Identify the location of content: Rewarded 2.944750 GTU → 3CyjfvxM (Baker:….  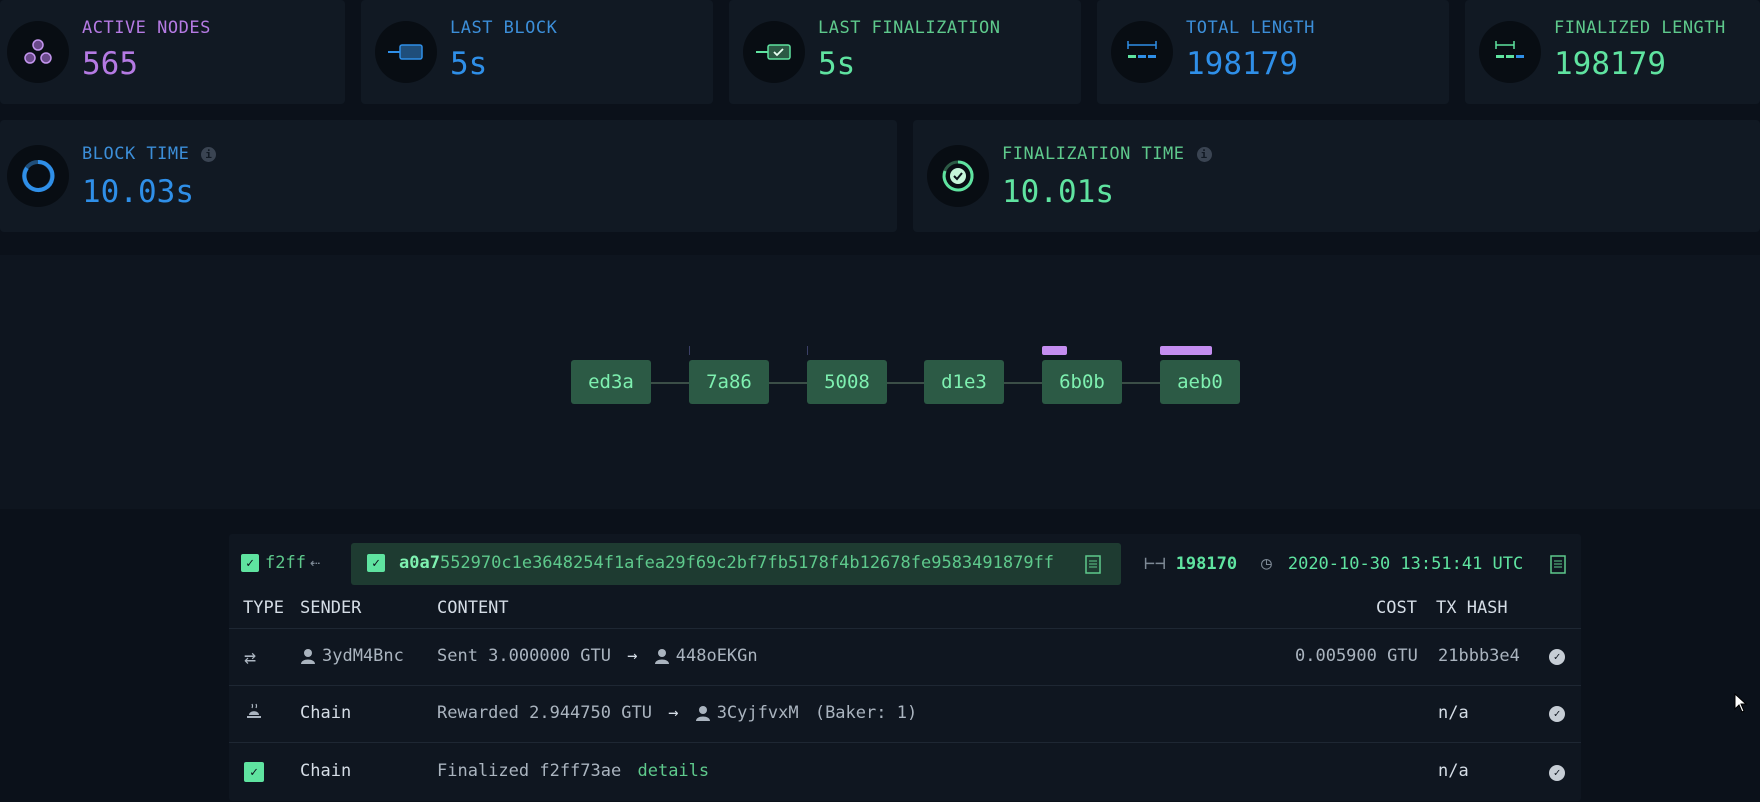
(677, 713).